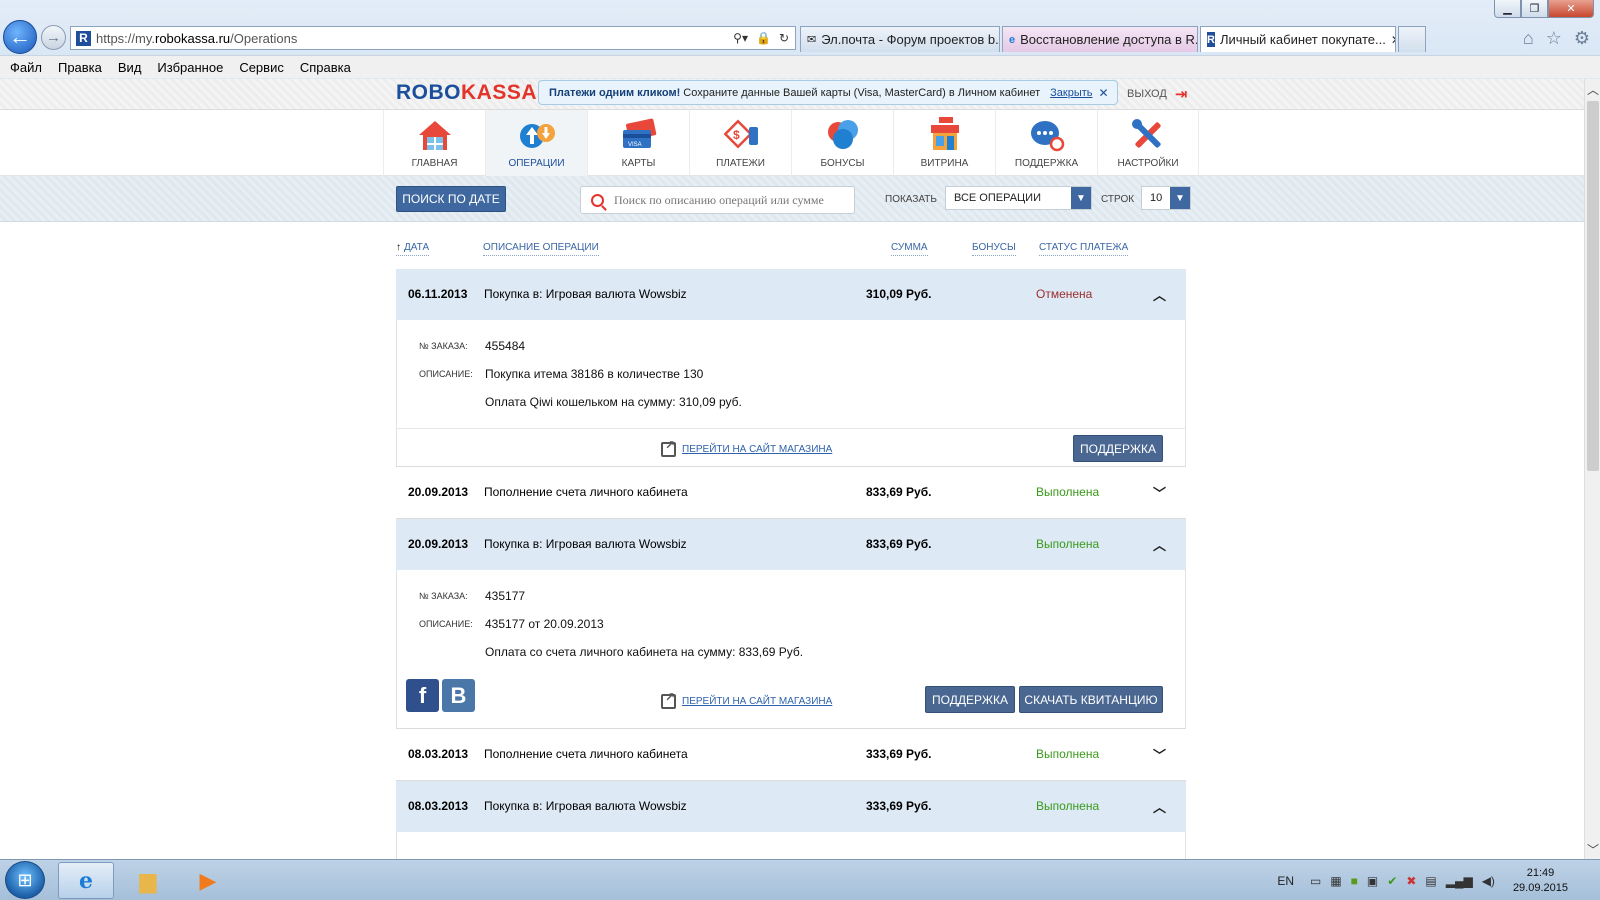 This screenshot has height=900, width=1600. What do you see at coordinates (541, 249) in the screenshot?
I see `col-description-header: ОПИСАНИЕ ОПЕРАЦИИ` at bounding box center [541, 249].